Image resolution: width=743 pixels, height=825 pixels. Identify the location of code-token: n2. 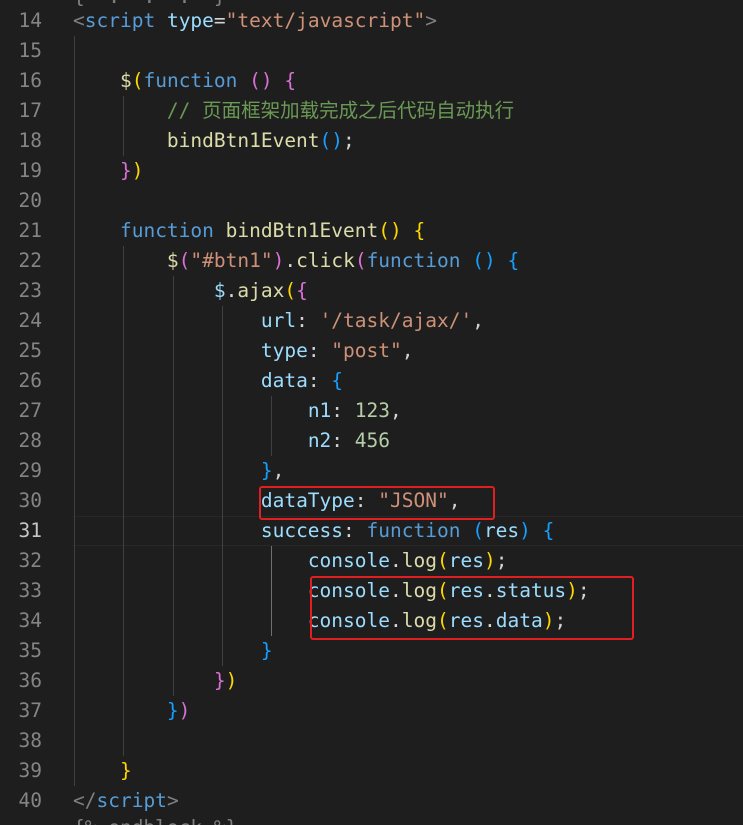
(319, 440).